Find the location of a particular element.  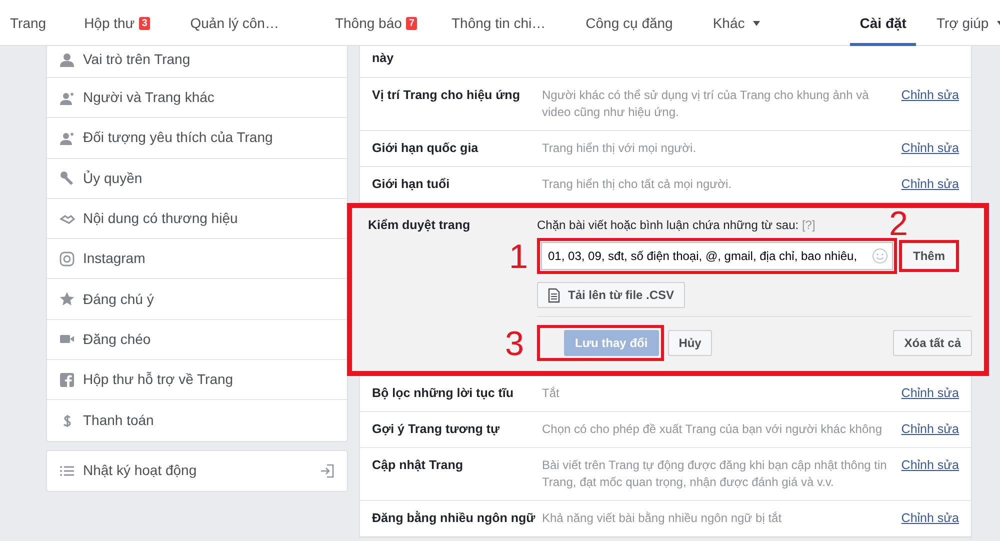

setting-value: Trang hiển thị với mọi người. is located at coordinates (620, 148).